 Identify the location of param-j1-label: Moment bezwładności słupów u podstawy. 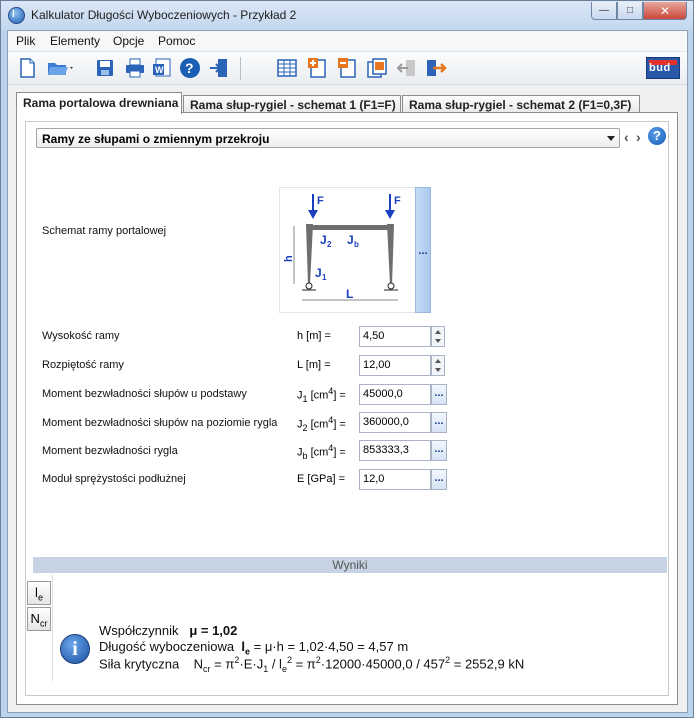
(144, 394).